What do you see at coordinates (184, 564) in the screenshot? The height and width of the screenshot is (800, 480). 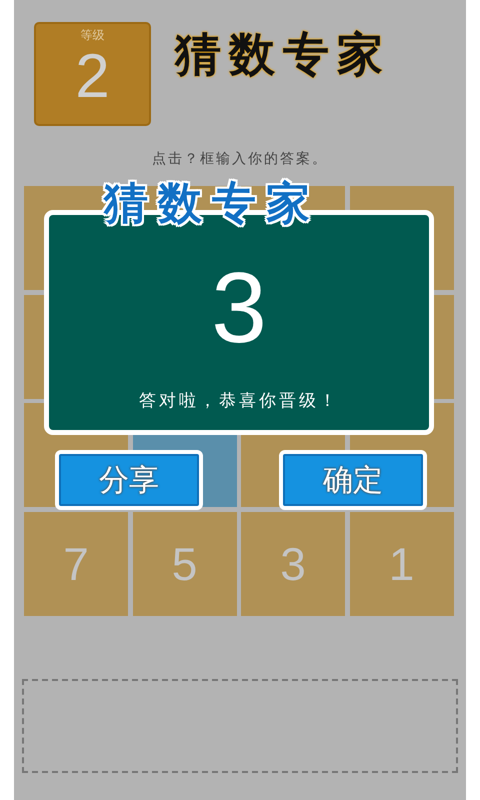 I see `number-tile: 5` at bounding box center [184, 564].